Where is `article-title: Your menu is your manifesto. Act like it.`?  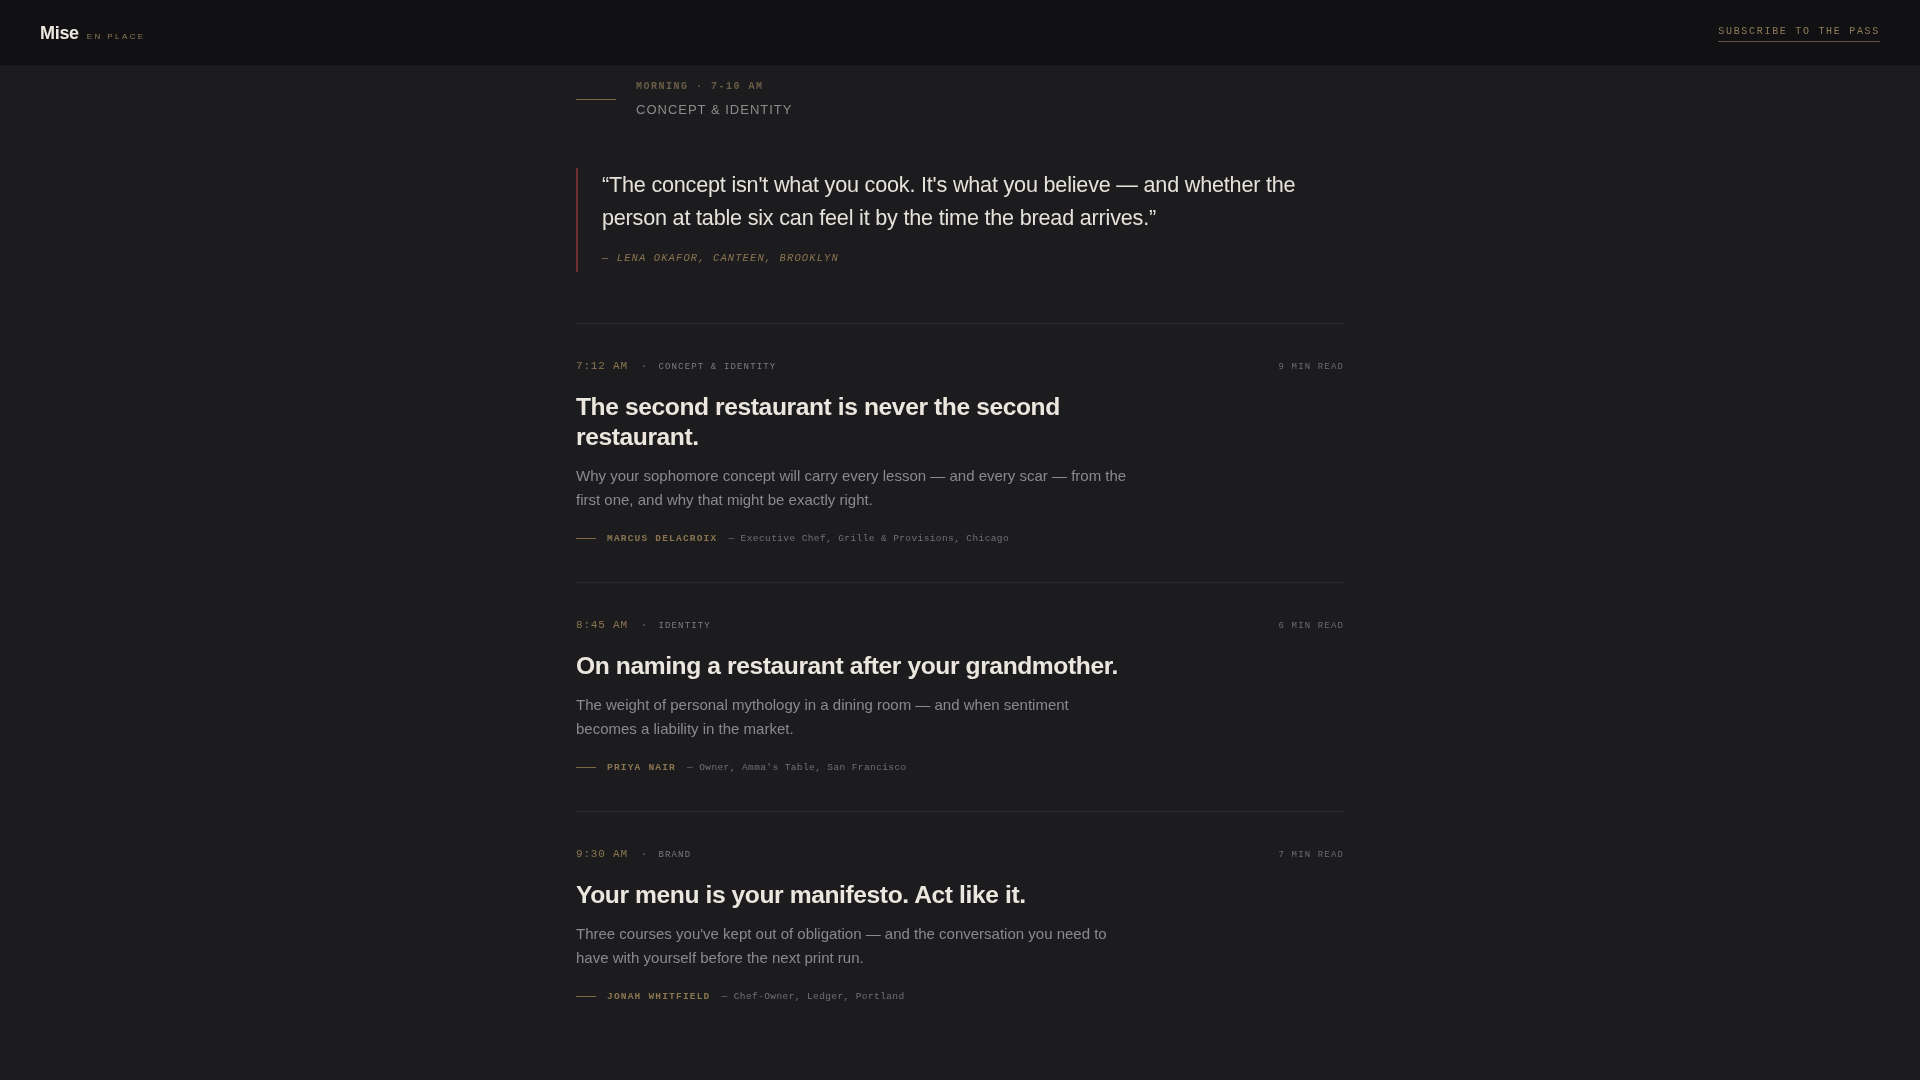
article-title: Your menu is your manifesto. Act like it. is located at coordinates (856, 895).